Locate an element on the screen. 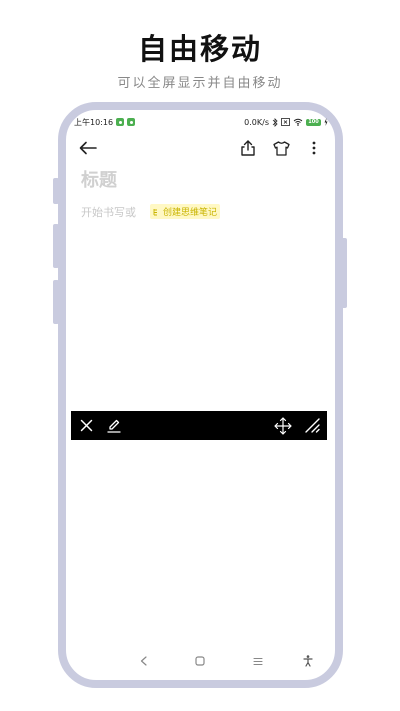 The image size is (400, 711). accessibility-icon is located at coordinates (308, 661).